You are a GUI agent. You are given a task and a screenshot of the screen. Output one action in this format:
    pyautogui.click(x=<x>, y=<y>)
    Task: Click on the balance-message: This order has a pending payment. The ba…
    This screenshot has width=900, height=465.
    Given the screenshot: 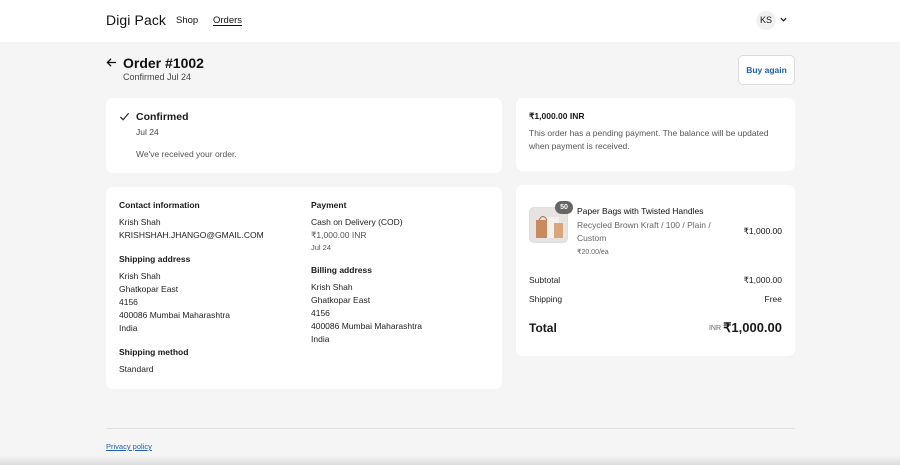 What is the action you would take?
    pyautogui.click(x=649, y=139)
    